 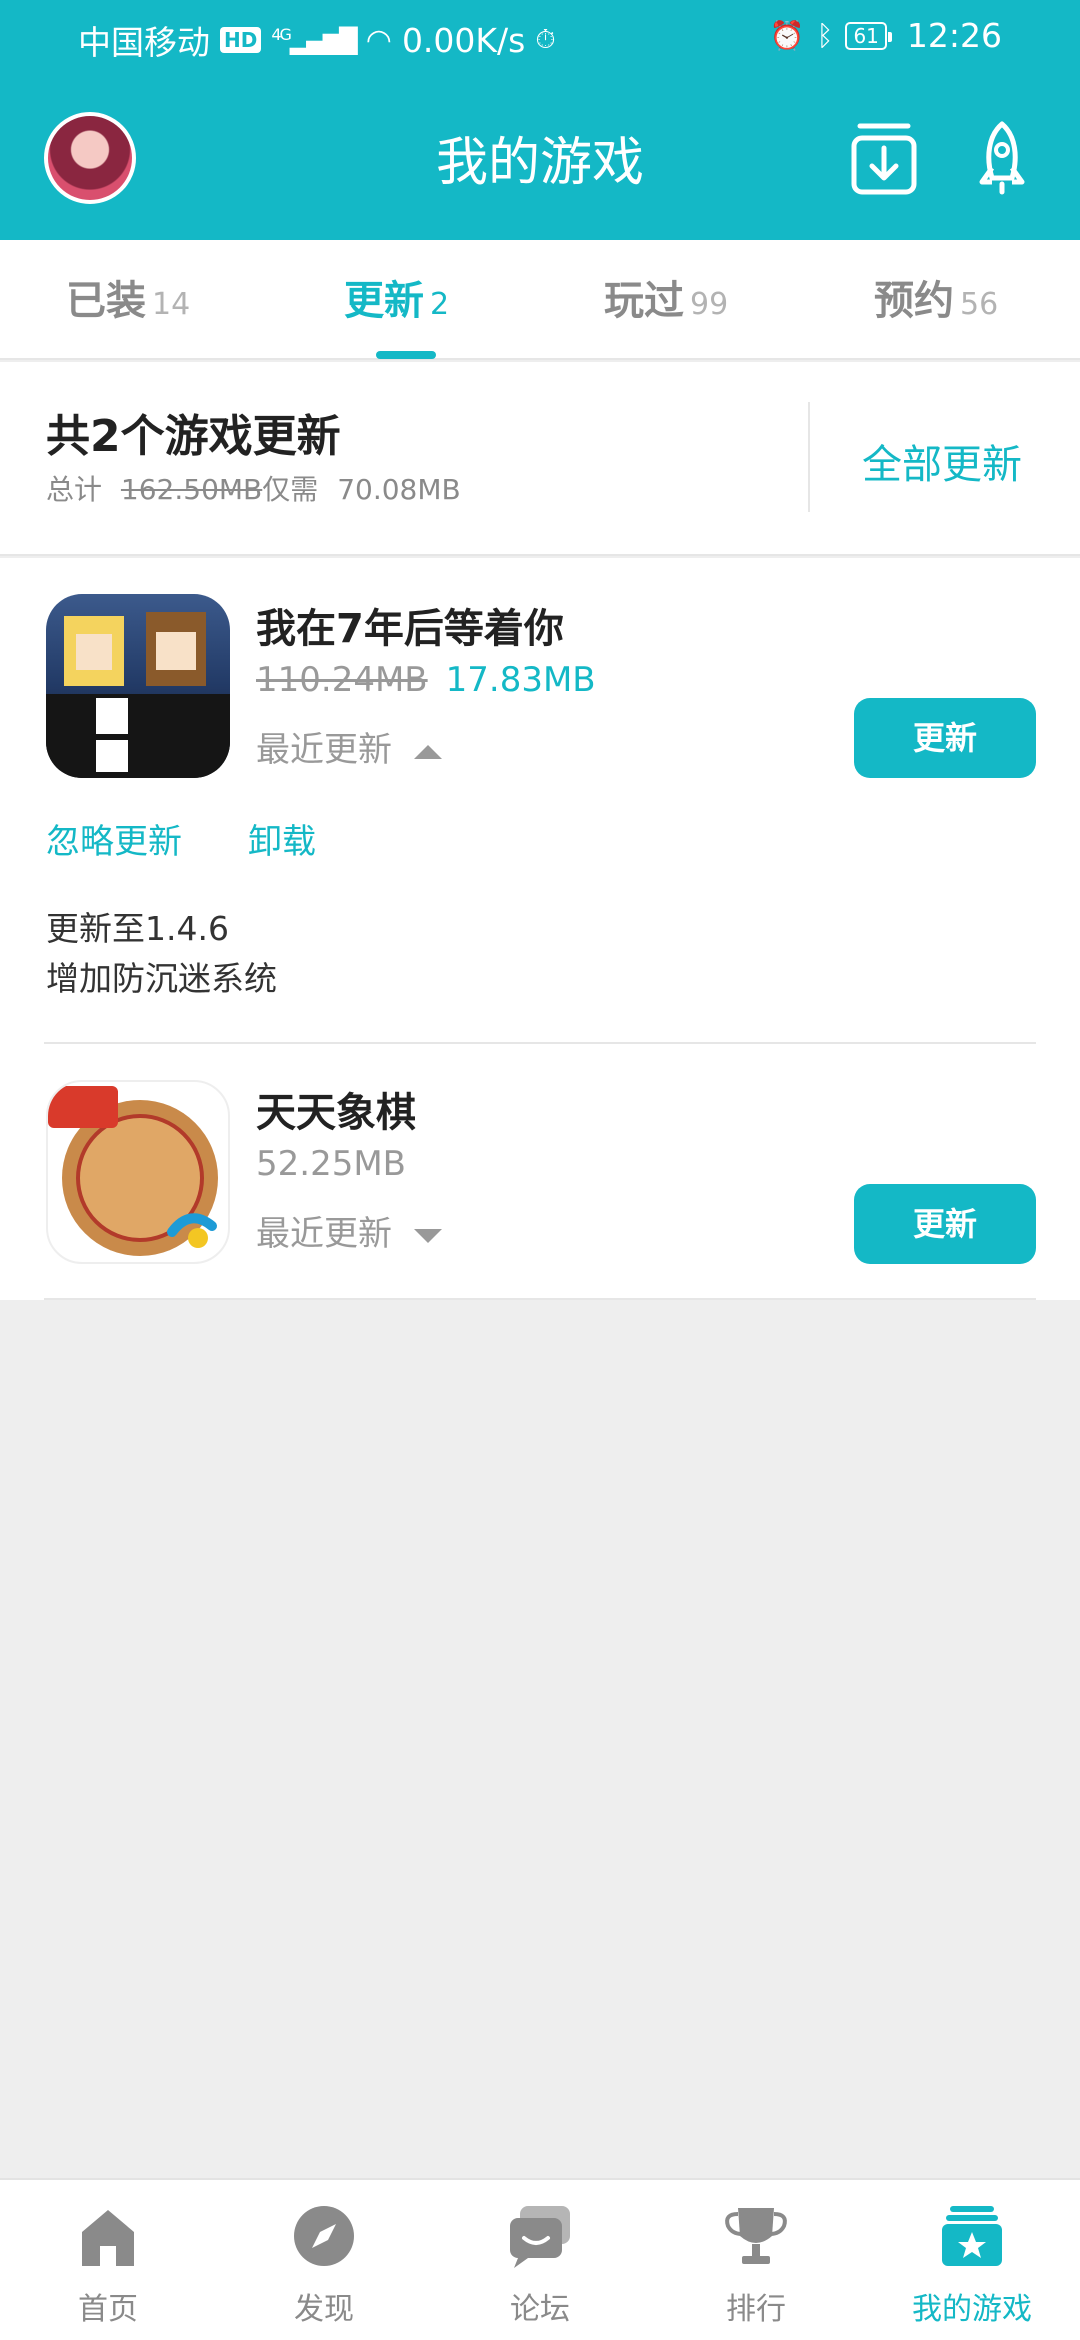 What do you see at coordinates (324, 2309) in the screenshot?
I see `nav-label: 发现` at bounding box center [324, 2309].